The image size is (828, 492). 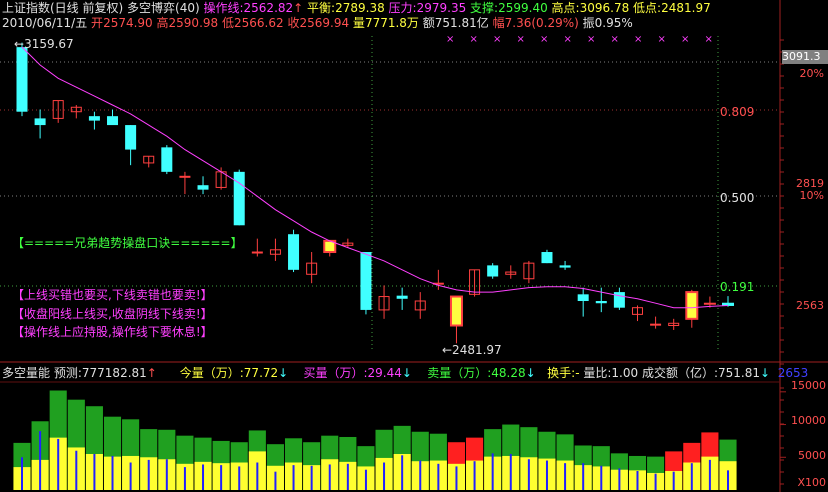 I want to click on rule-2: 【收盘阳线上线买,收盘阴线下线卖!】, so click(x=112, y=314).